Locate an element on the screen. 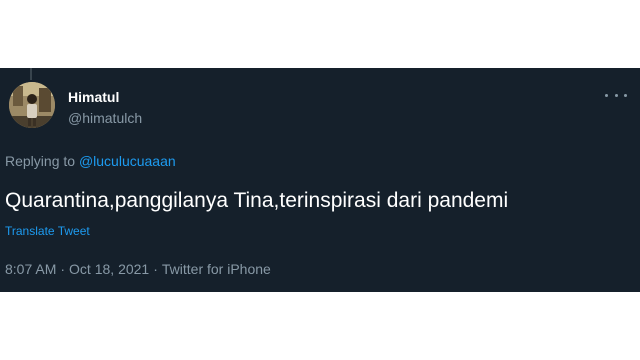 The width and height of the screenshot is (640, 360). thread-connector-line is located at coordinates (31, 74).